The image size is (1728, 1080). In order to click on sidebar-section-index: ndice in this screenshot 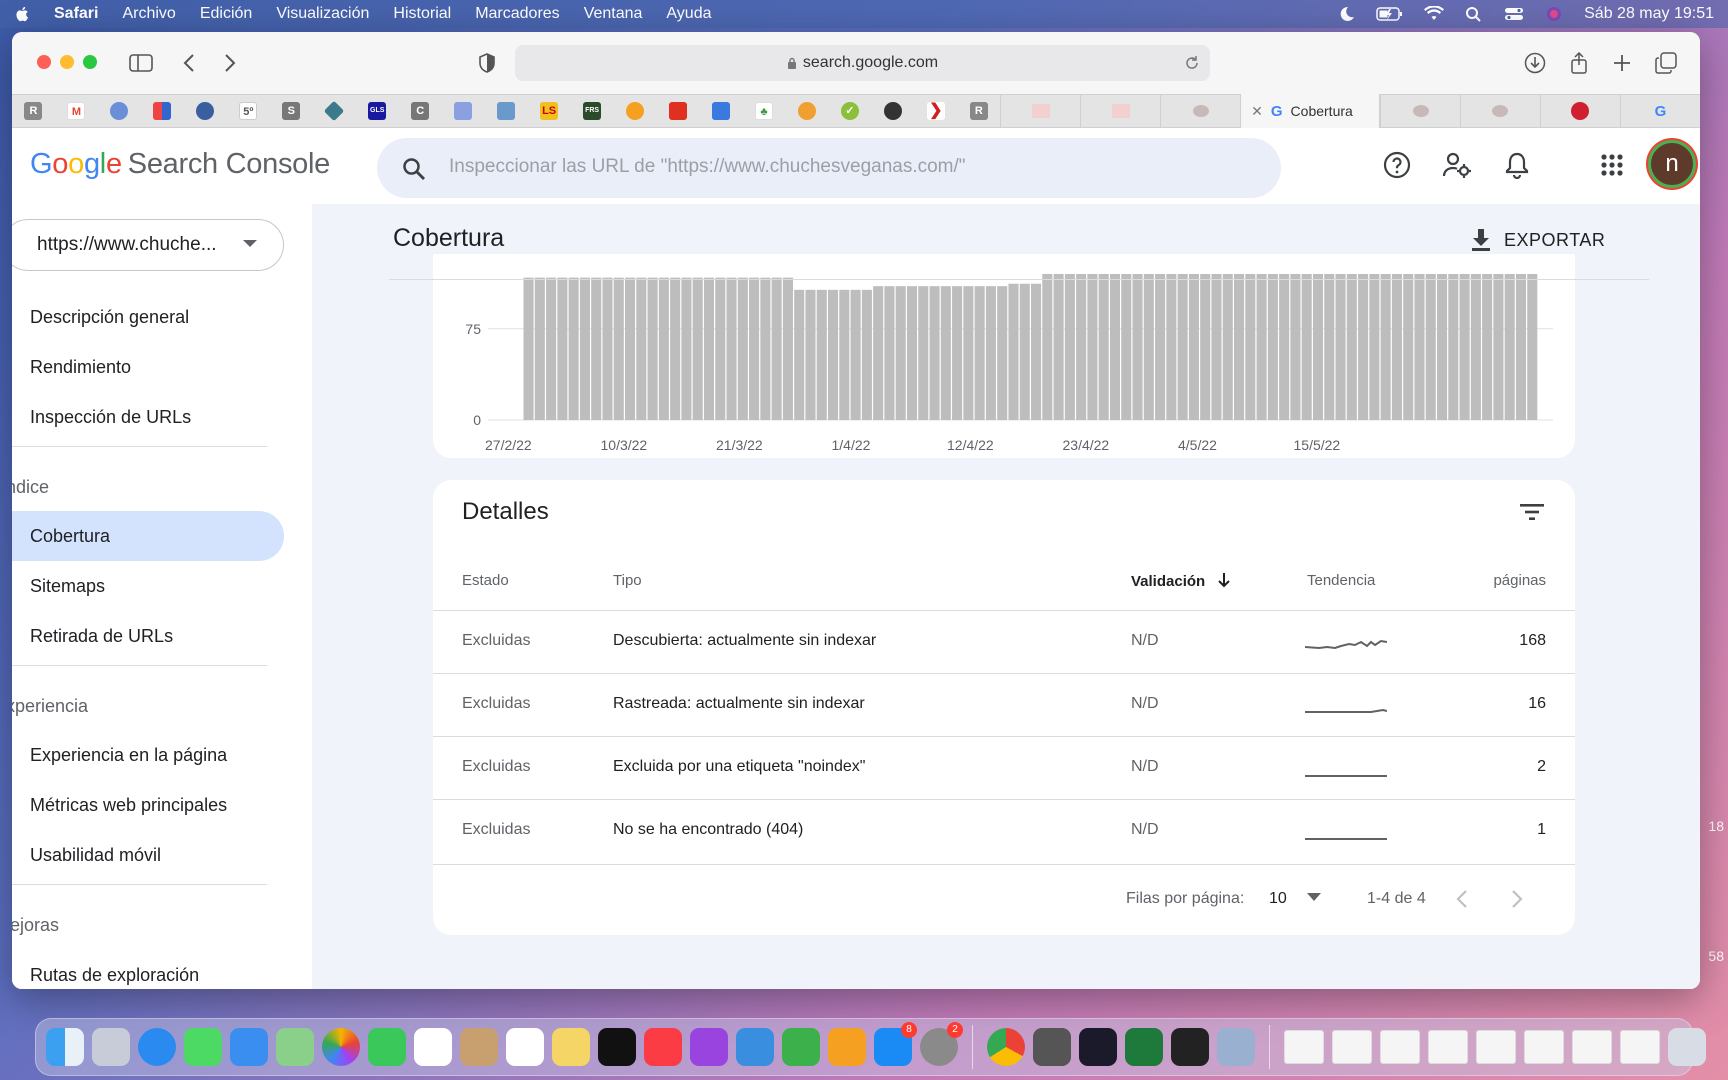, I will do `click(30, 487)`.